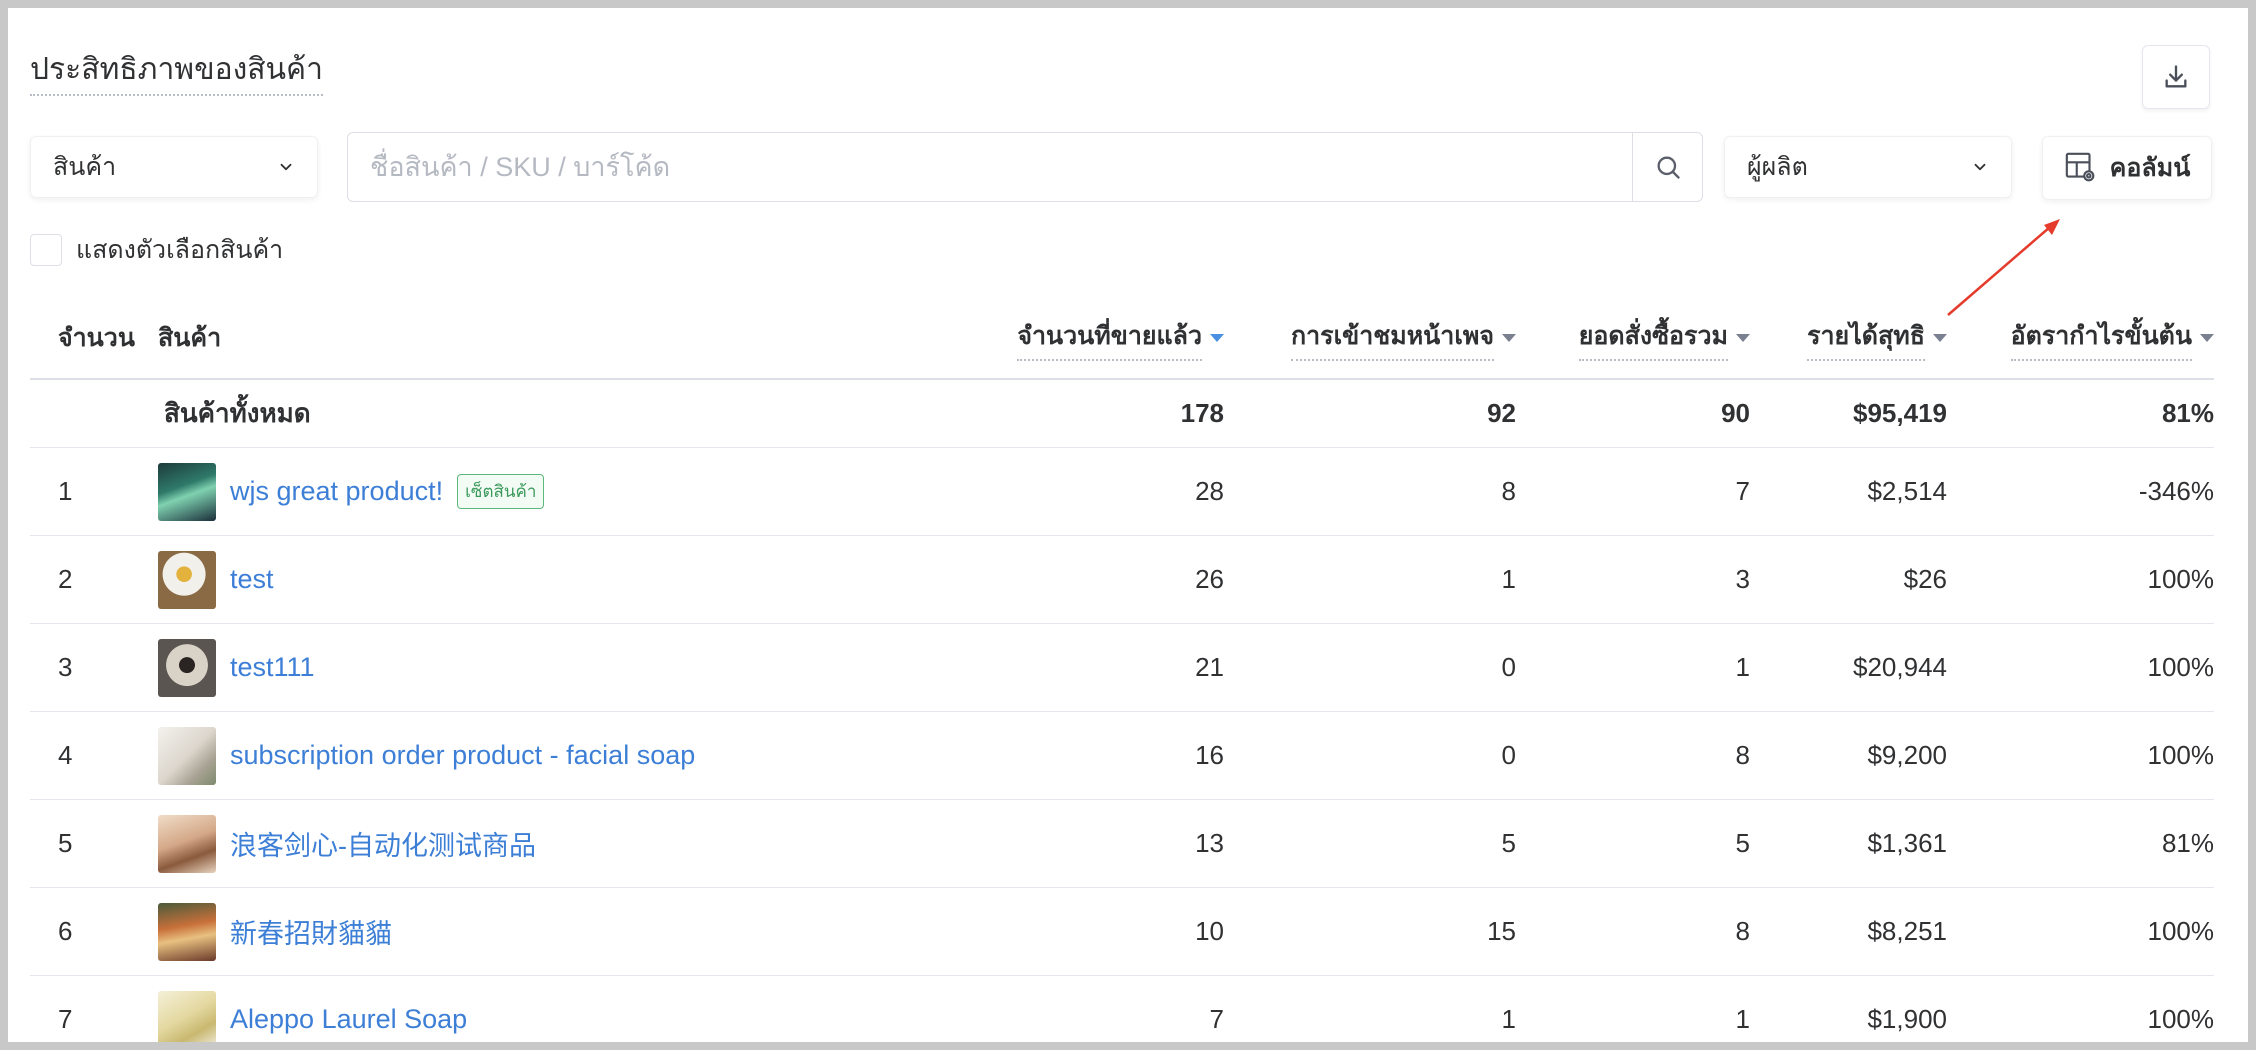 The image size is (2256, 1050). I want to click on page-title: ประสิทธิภาพของสินค้า, so click(176, 74).